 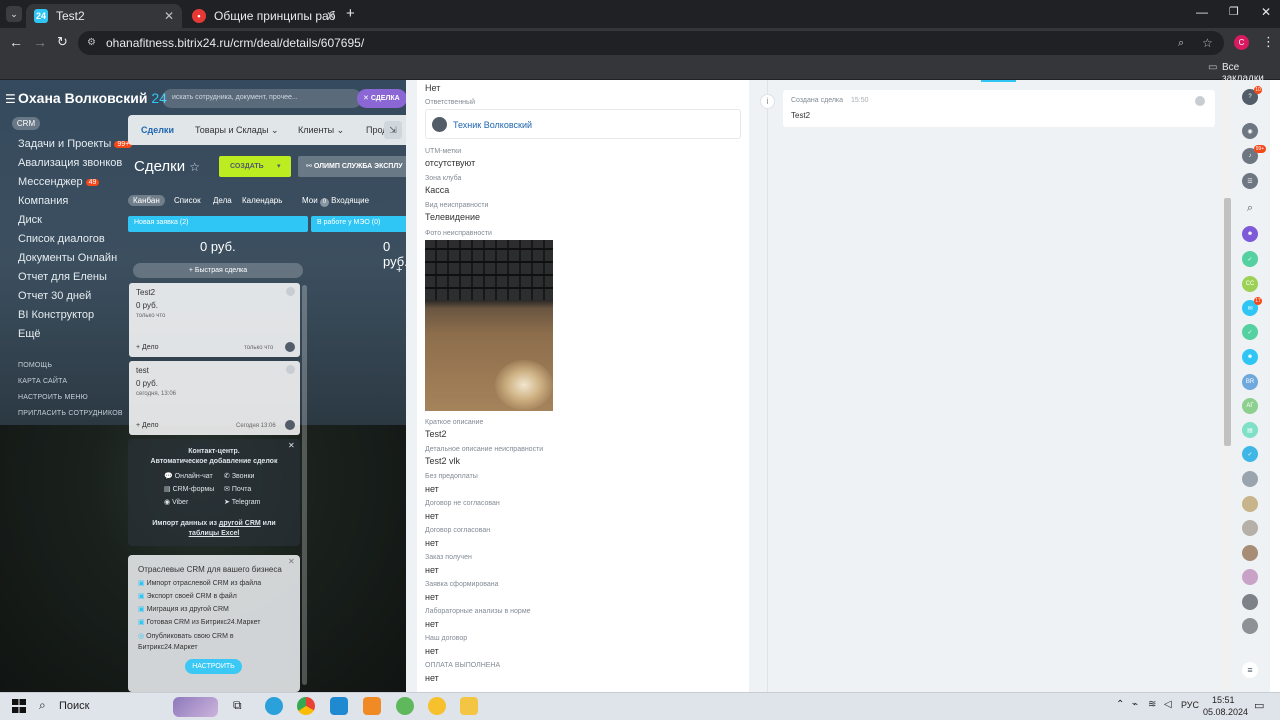 I want to click on sidebar-item-messenger: Мессенджер 49, so click(x=59, y=182).